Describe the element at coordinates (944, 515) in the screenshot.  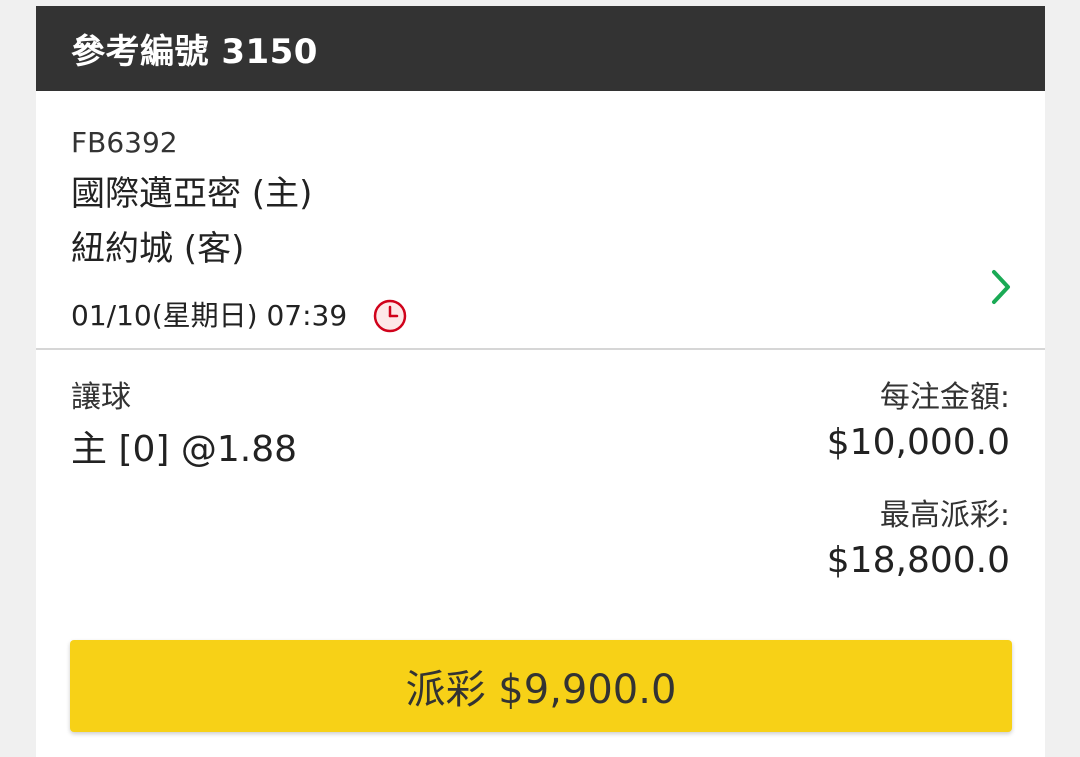
I see `max-payout-label: 最高派彩:` at that location.